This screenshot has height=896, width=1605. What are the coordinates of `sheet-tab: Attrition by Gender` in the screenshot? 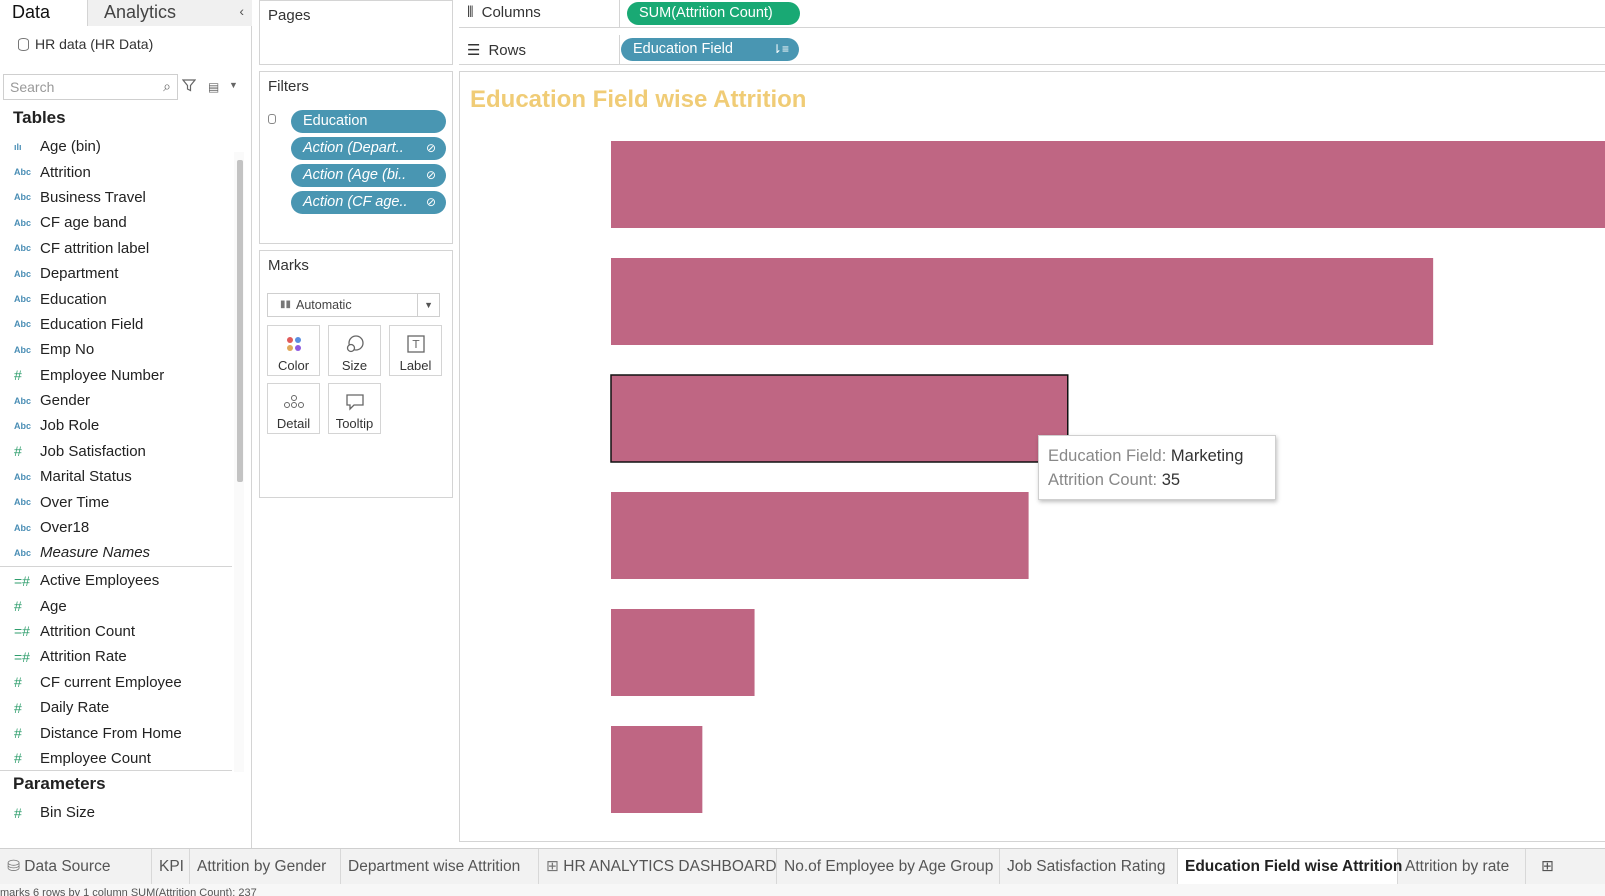 It's located at (265, 867).